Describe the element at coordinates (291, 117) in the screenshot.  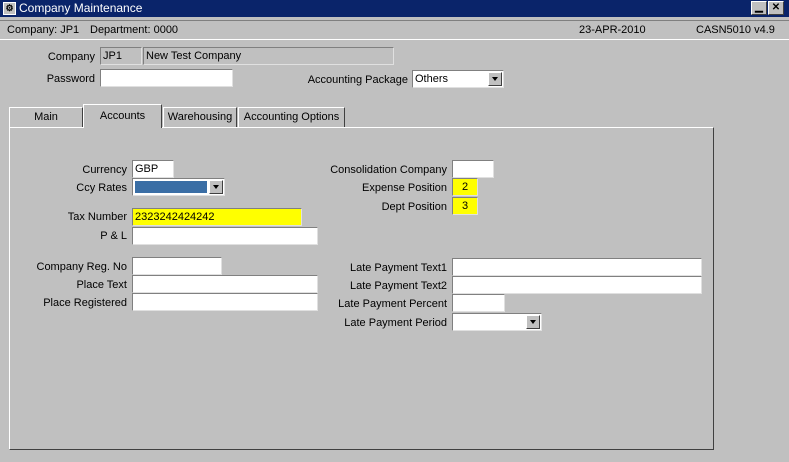
I see `tab-accounting-options: Accounting Options` at that location.